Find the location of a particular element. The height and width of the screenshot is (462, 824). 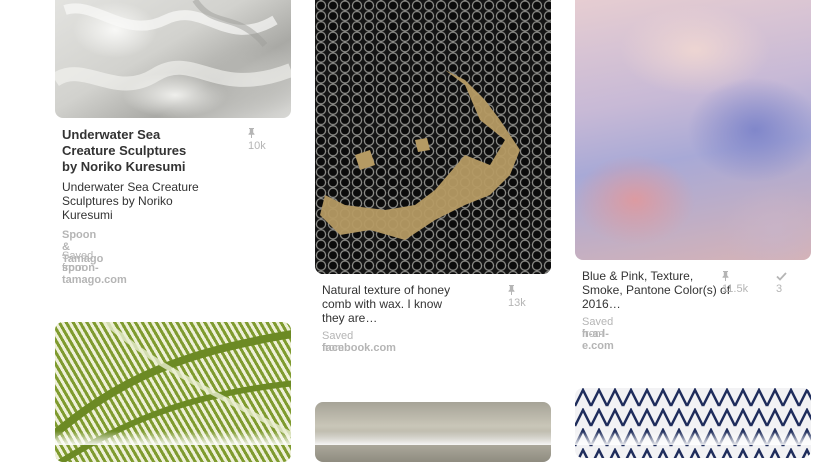

like-count-value: 3 is located at coordinates (779, 289).